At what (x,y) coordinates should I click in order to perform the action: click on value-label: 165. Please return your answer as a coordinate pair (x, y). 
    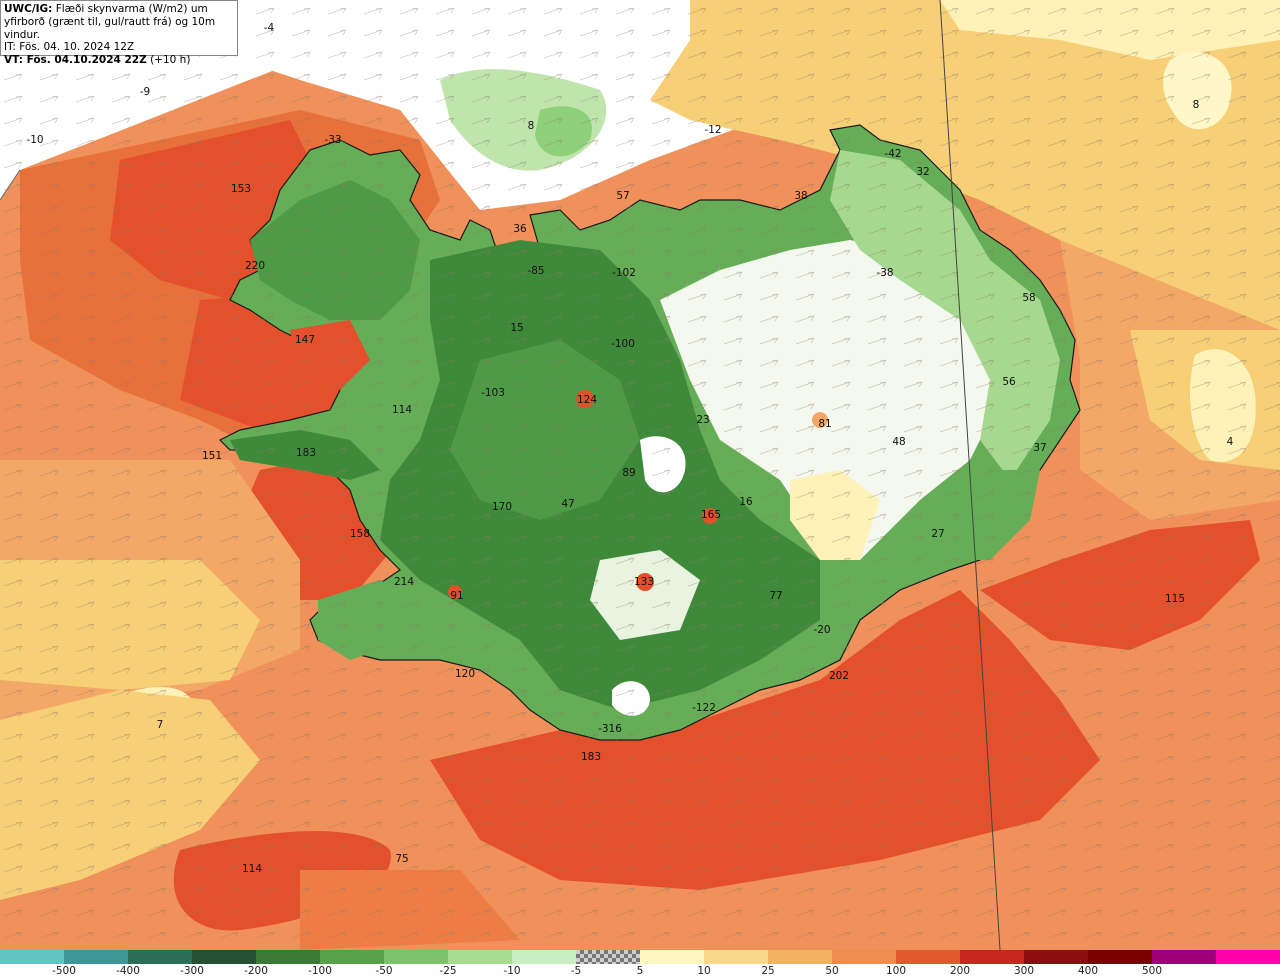
    Looking at the image, I should click on (711, 515).